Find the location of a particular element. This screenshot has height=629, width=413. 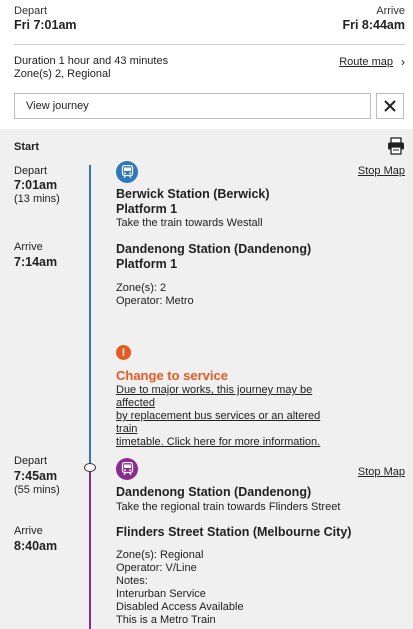

start-label: Start is located at coordinates (27, 147).